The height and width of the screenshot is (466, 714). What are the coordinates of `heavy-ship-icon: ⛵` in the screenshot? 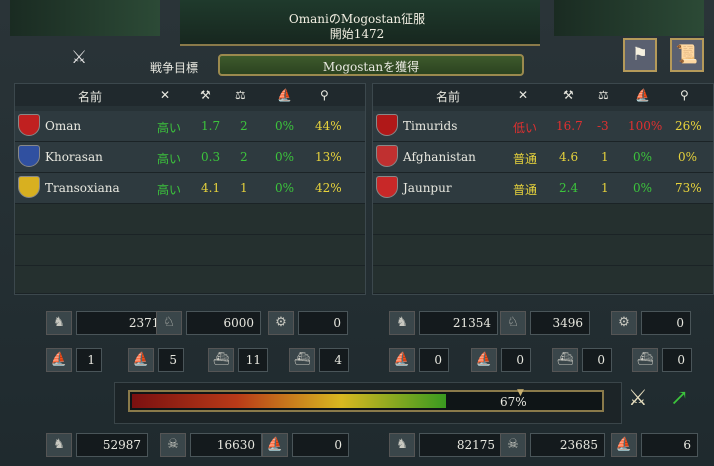 It's located at (59, 360).